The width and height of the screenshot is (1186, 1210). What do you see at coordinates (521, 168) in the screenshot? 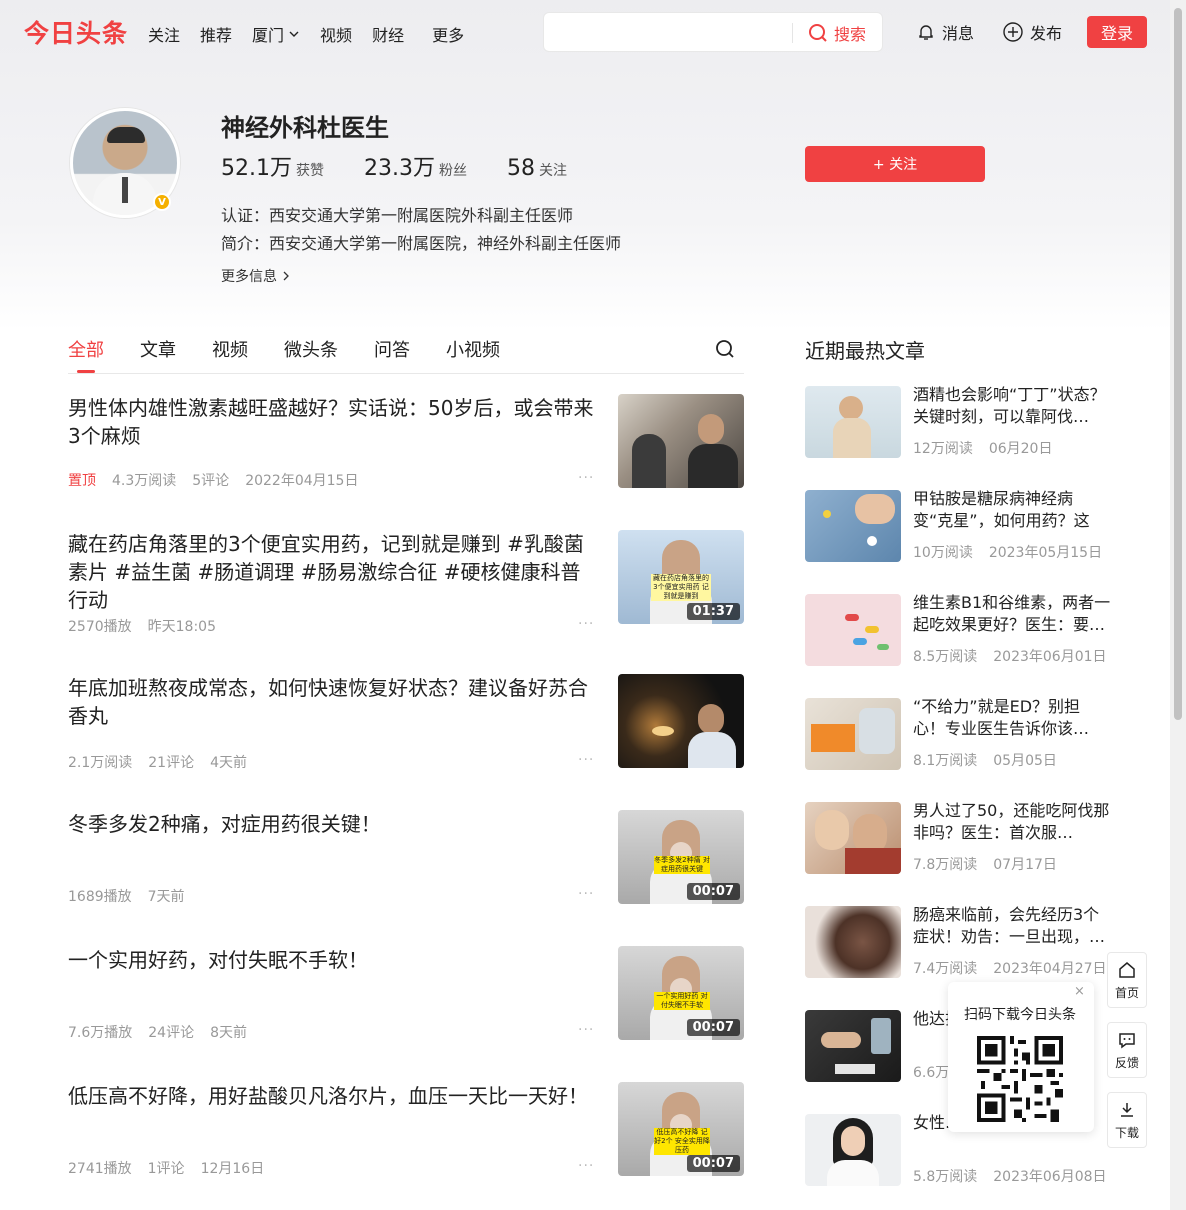
I see `following-count: 58` at bounding box center [521, 168].